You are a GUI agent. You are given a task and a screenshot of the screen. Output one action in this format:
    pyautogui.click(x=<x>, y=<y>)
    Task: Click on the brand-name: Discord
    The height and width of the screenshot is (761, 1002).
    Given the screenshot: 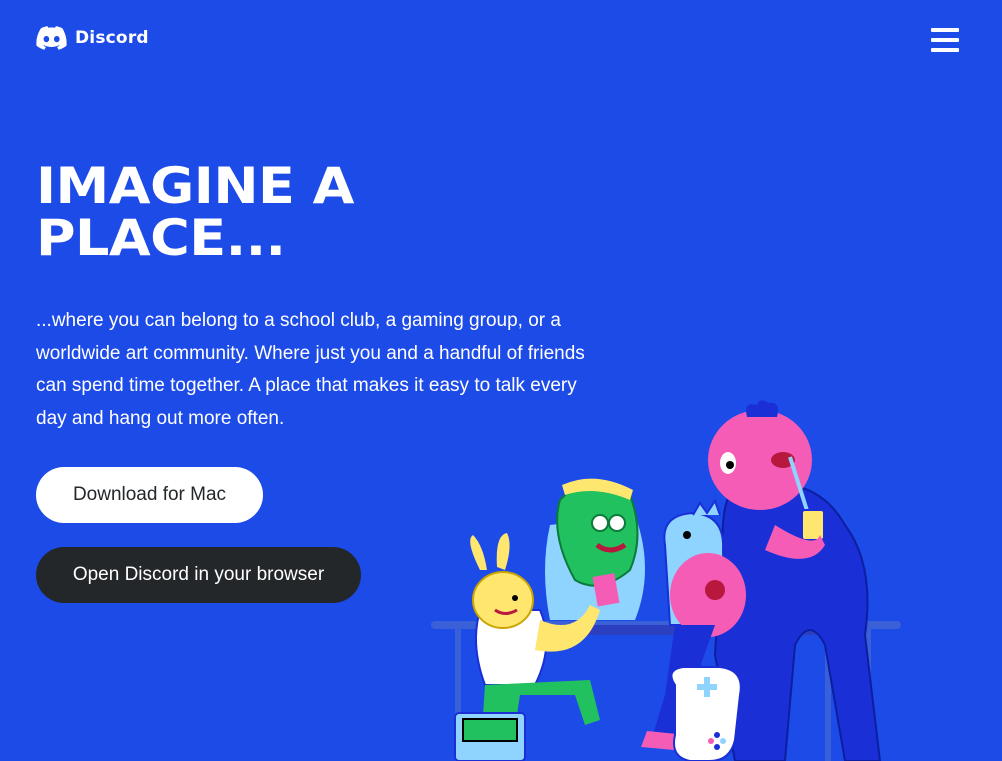 What is the action you would take?
    pyautogui.click(x=112, y=38)
    